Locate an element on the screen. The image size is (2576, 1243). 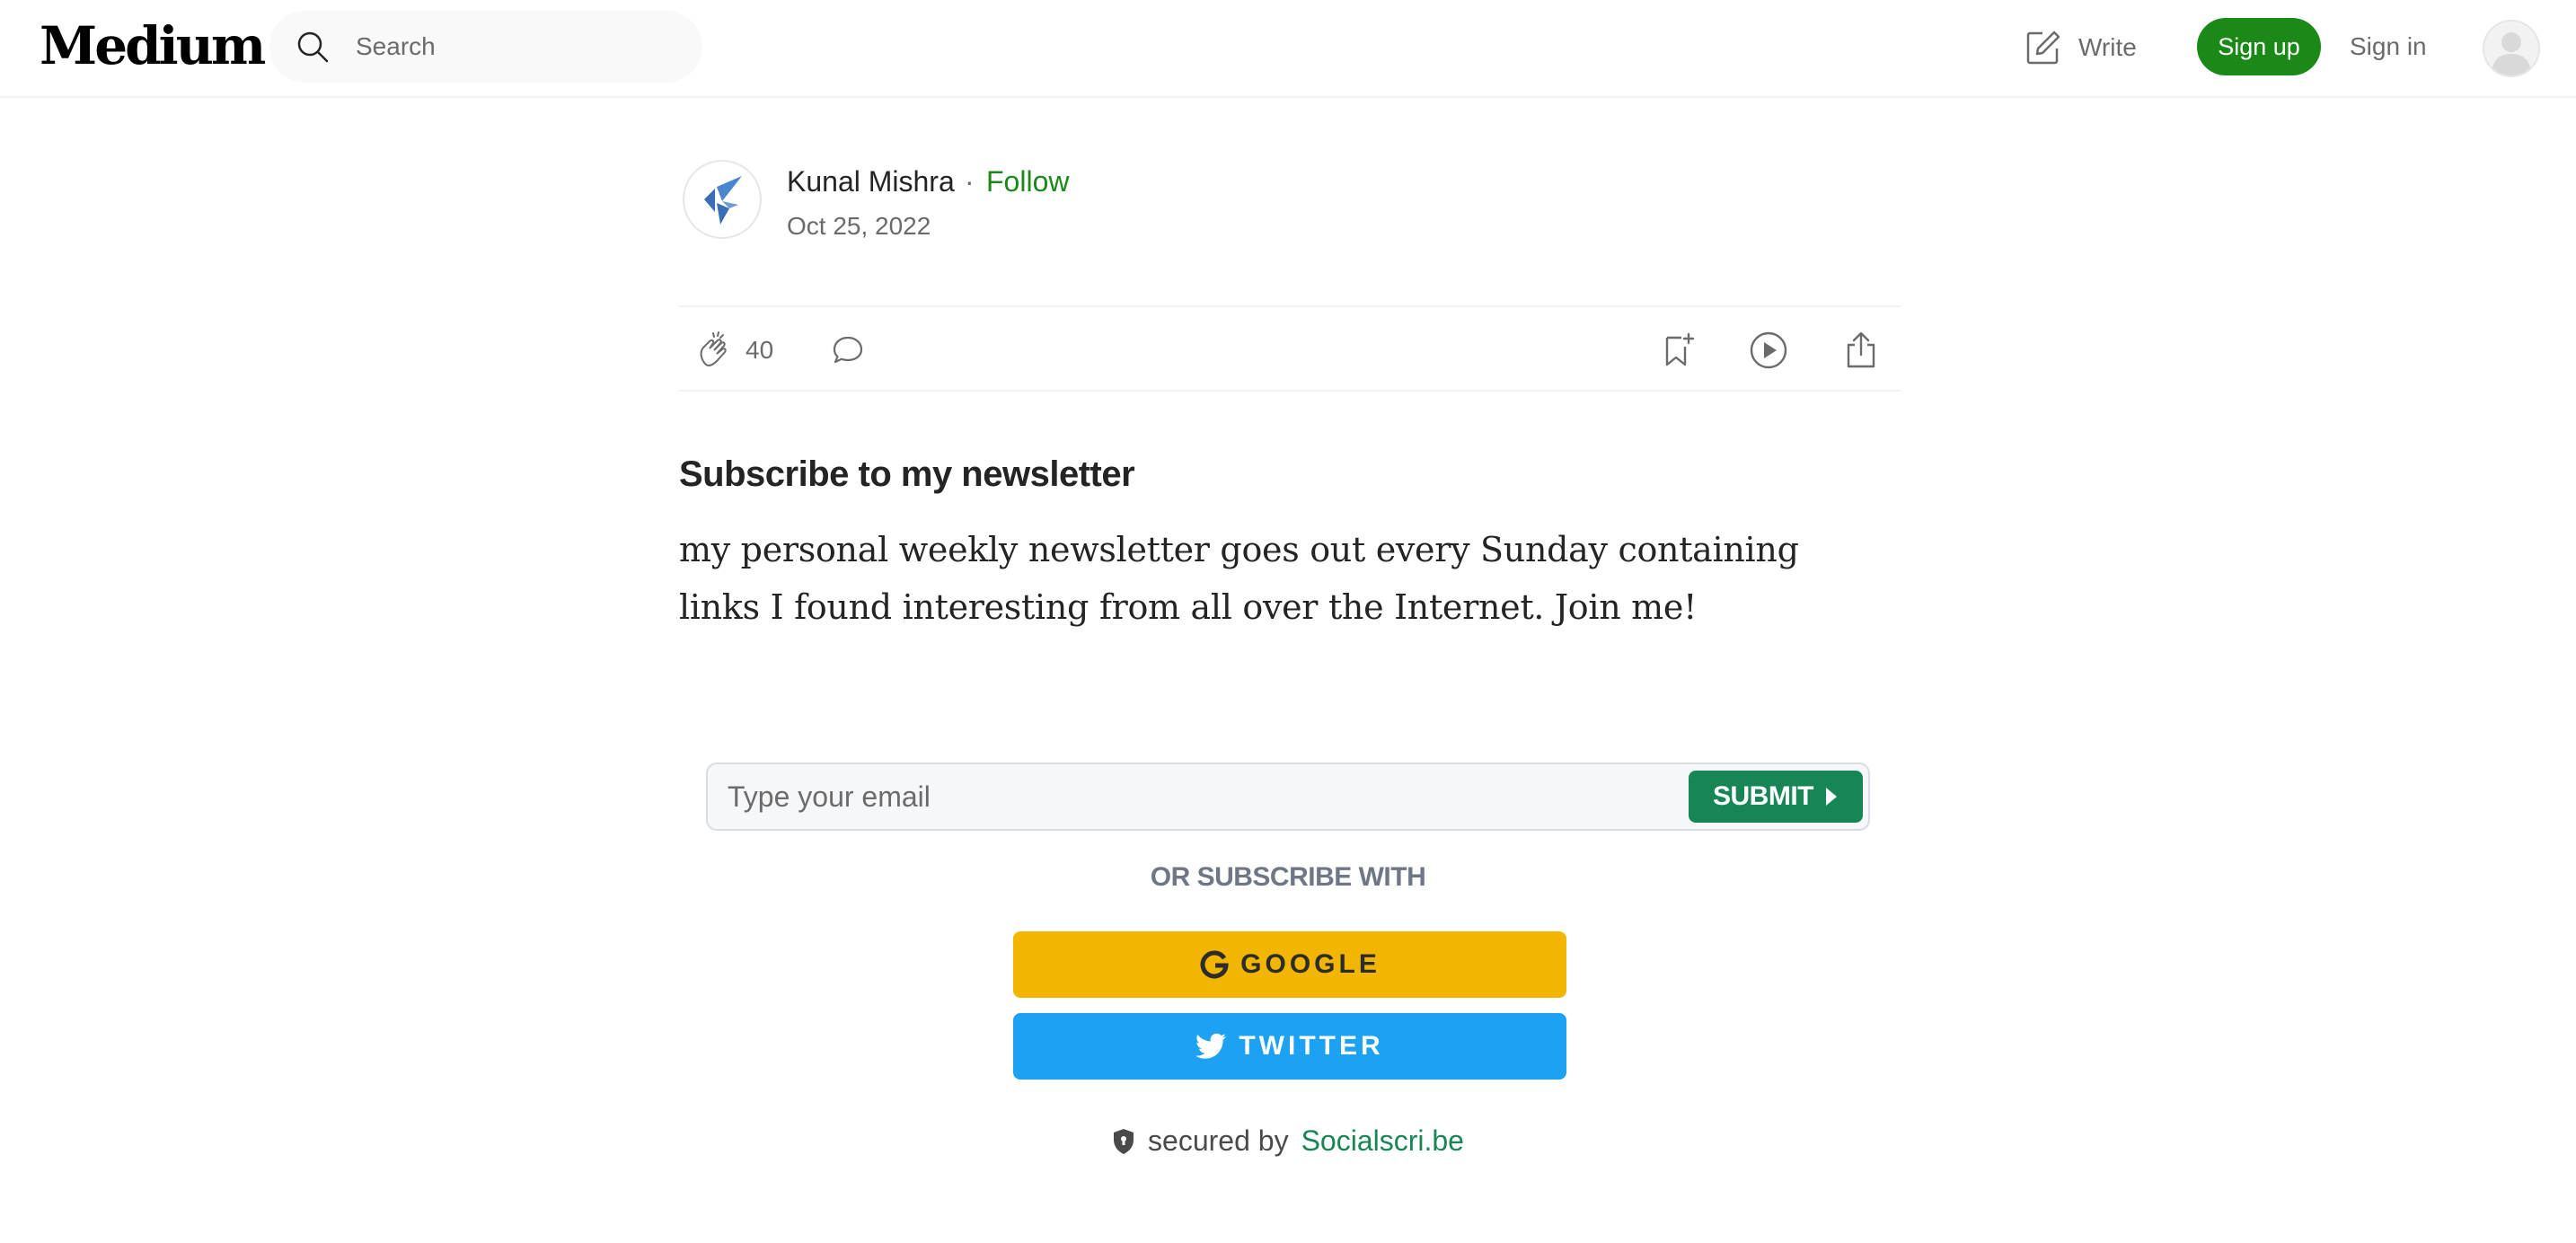
author-logo-icon is located at coordinates (723, 200).